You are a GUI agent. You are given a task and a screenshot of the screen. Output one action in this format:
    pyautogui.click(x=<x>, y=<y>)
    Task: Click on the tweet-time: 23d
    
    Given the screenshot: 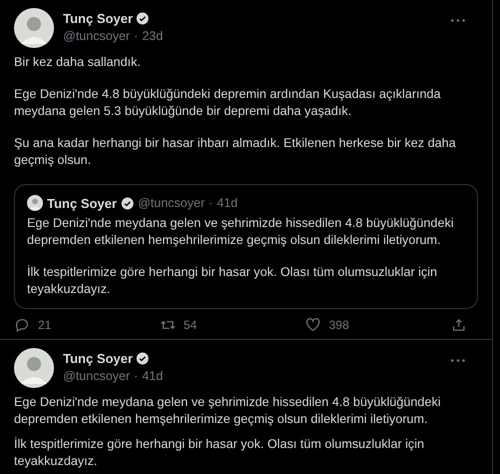 What is the action you would take?
    pyautogui.click(x=152, y=36)
    